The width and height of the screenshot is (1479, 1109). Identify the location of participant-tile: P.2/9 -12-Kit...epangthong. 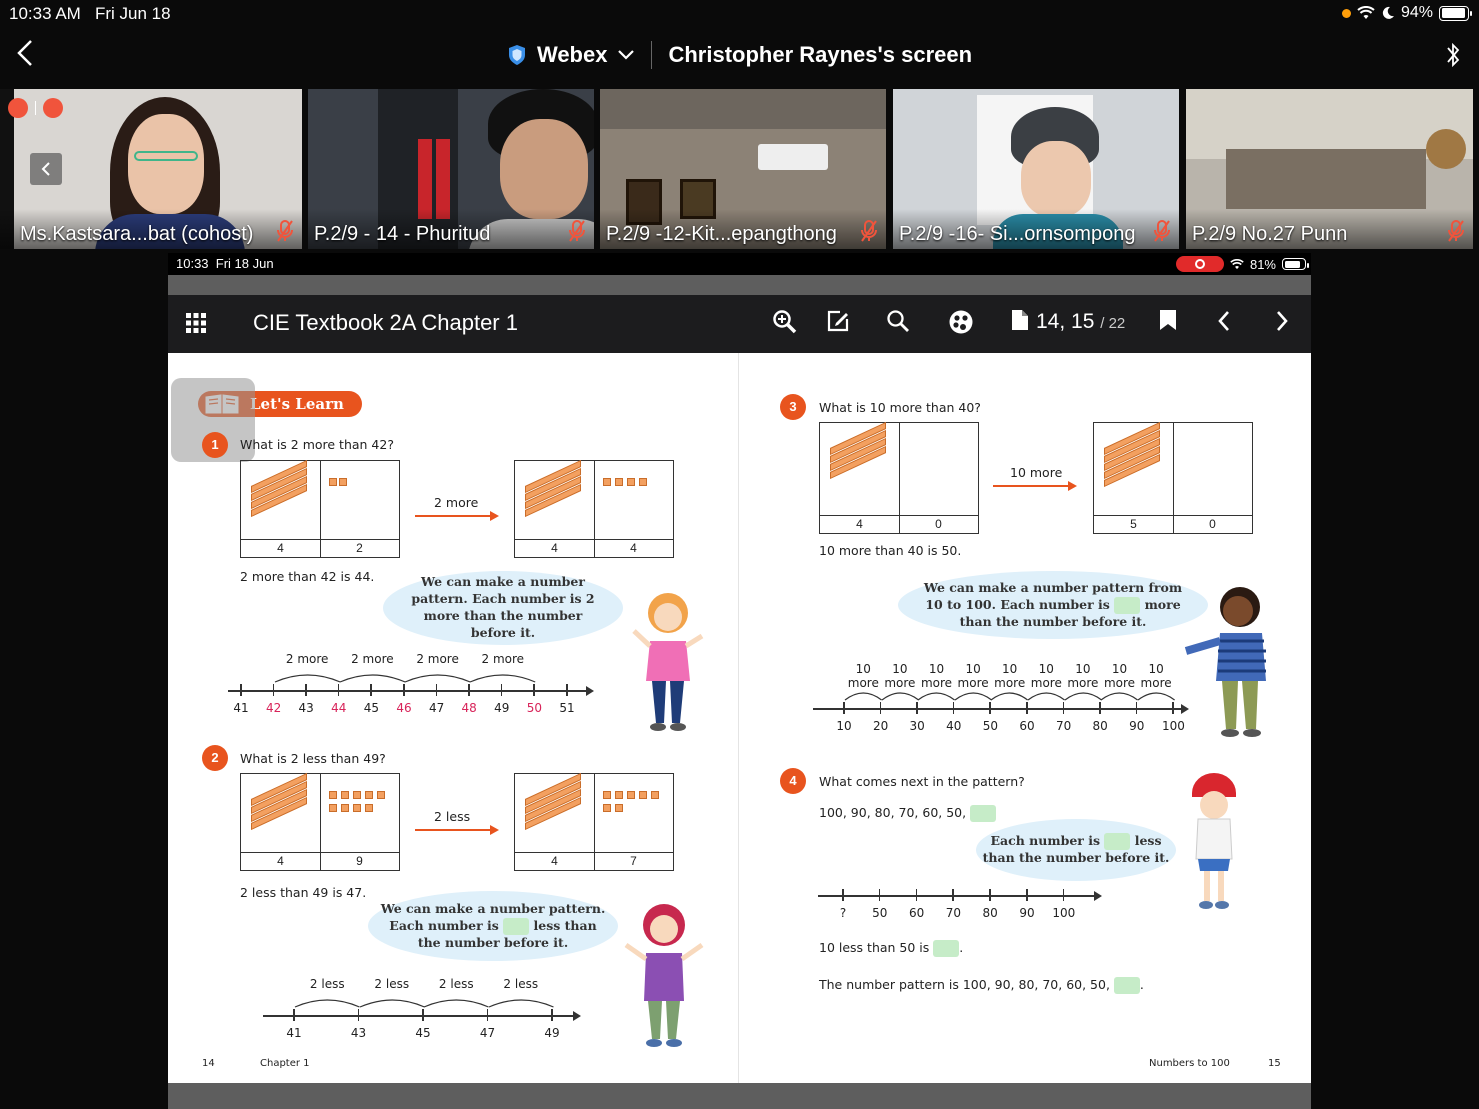
(743, 169).